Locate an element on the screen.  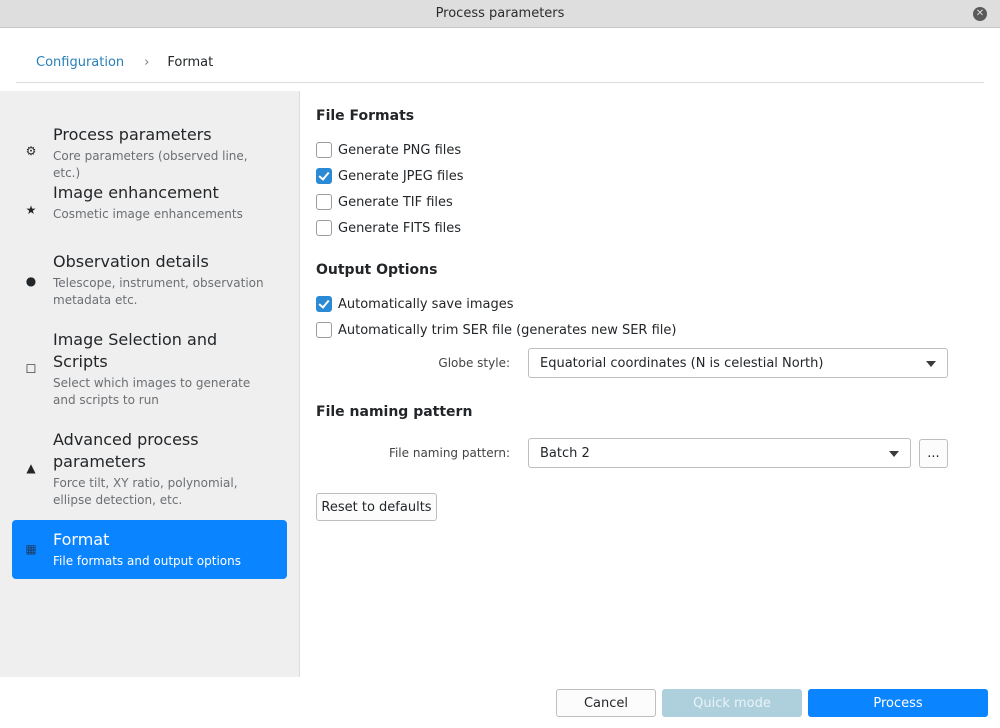
title-bar: Process parameters ✕ is located at coordinates (500, 14).